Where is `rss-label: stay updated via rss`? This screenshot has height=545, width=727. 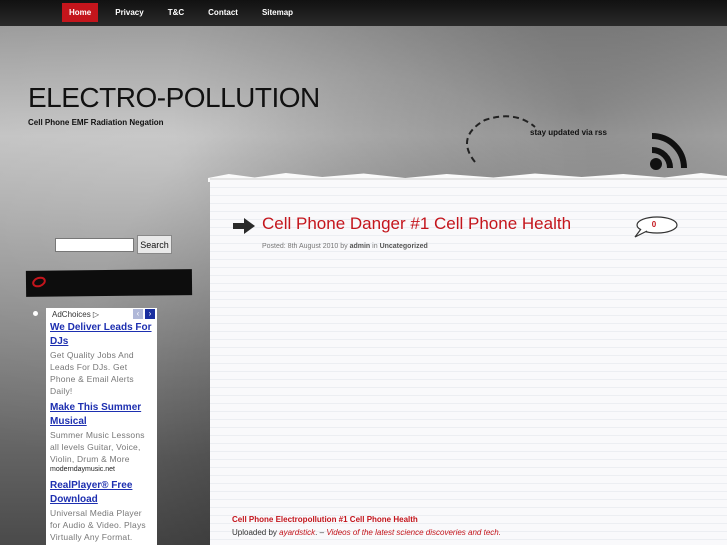 rss-label: stay updated via rss is located at coordinates (568, 132).